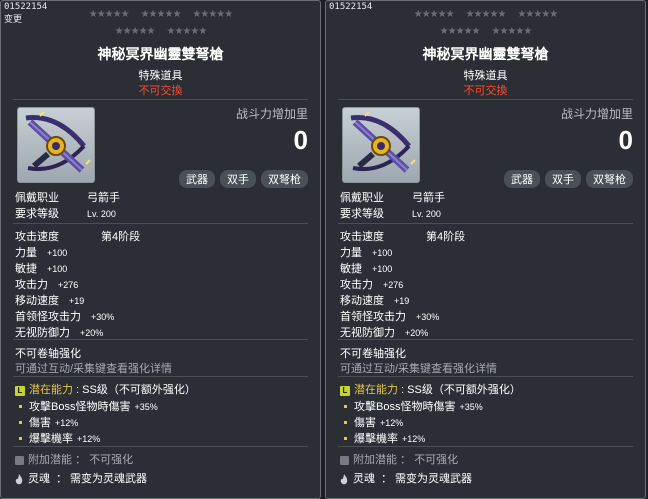 The image size is (648, 499). I want to click on crossbow-icon, so click(381, 145).